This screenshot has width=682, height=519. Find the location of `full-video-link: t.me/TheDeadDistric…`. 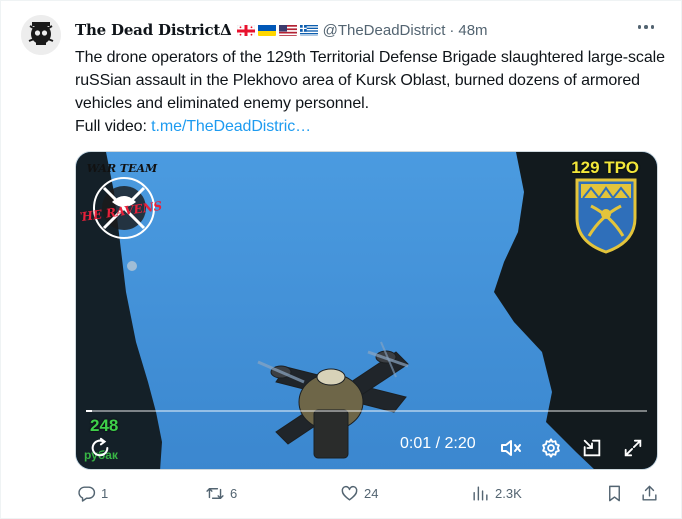

full-video-link: t.me/TheDeadDistric… is located at coordinates (231, 126).